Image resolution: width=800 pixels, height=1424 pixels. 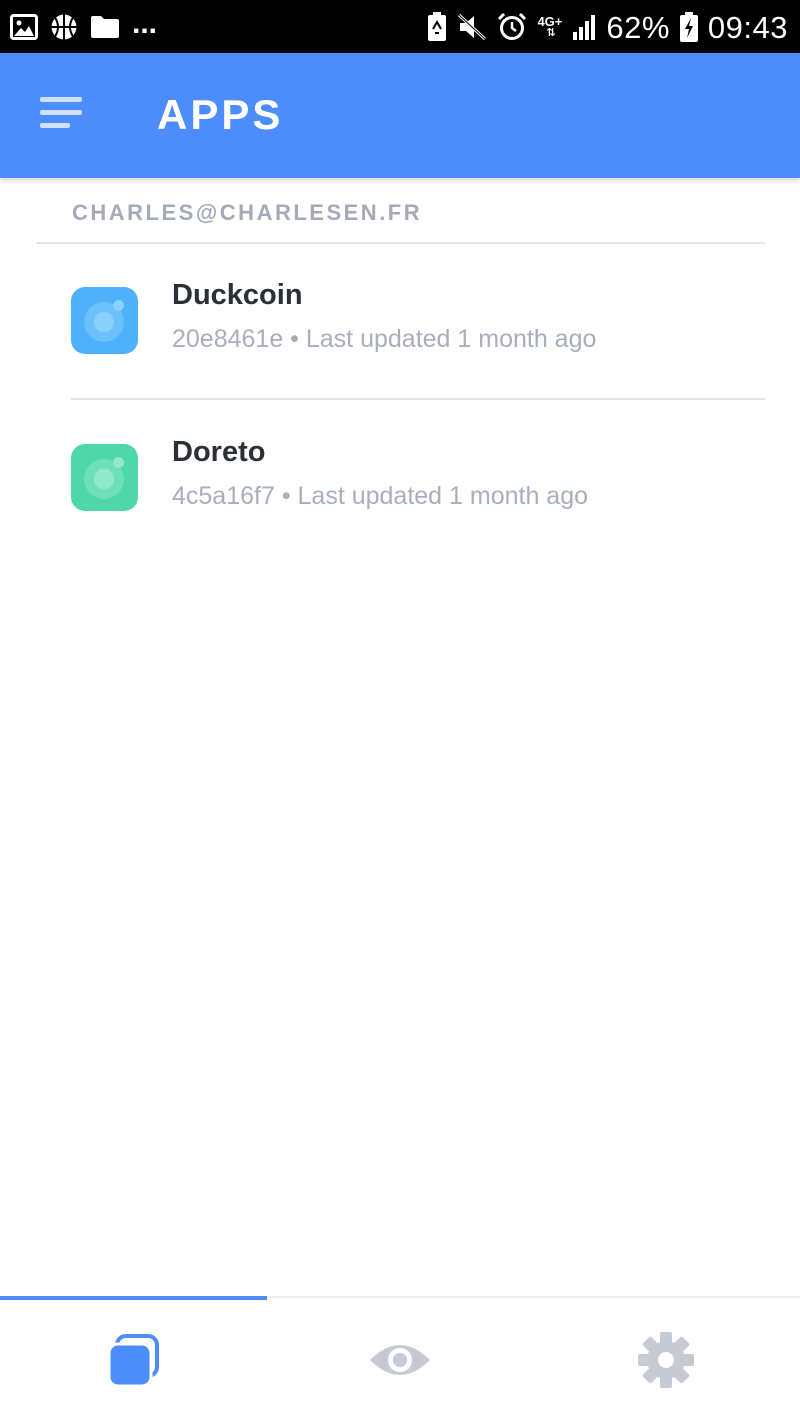 I want to click on tab-apps, so click(x=133, y=1362).